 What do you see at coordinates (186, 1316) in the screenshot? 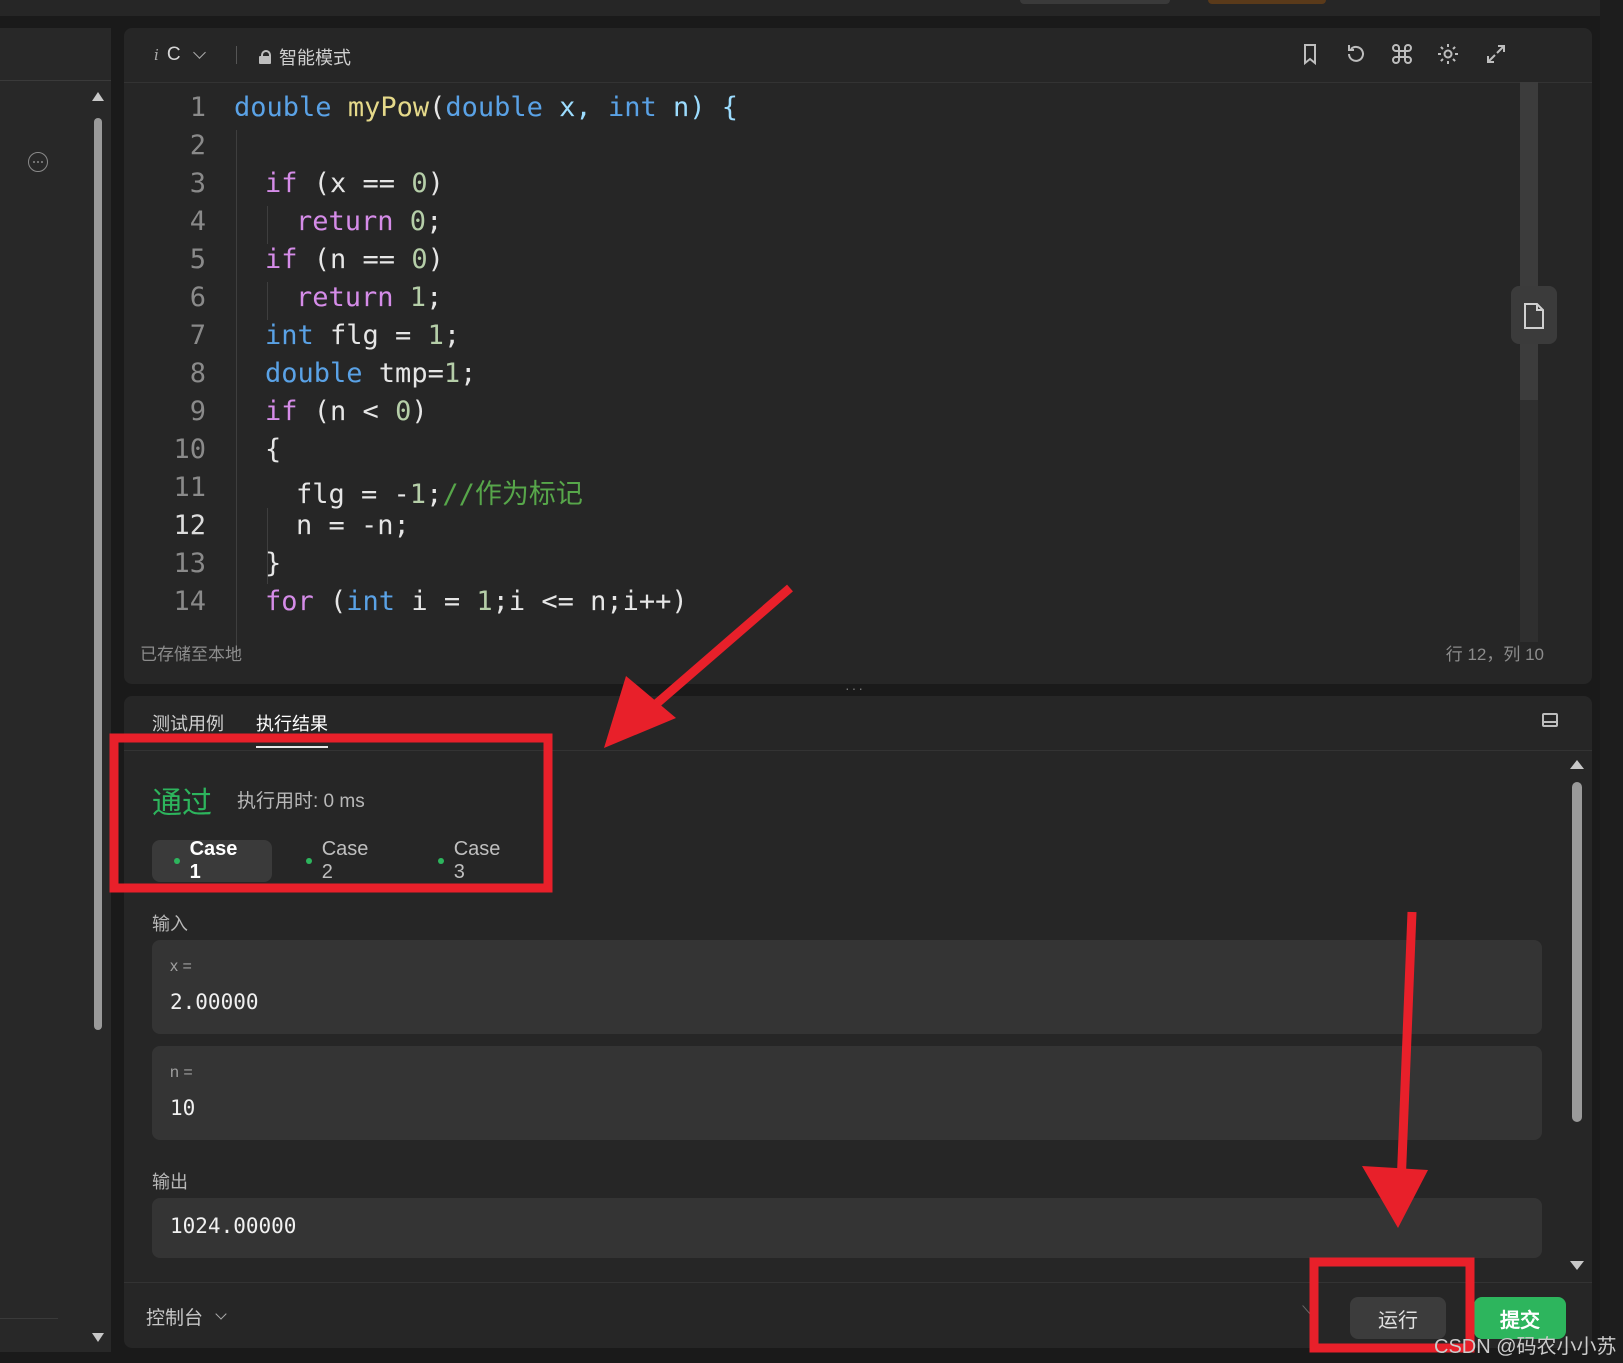
I see `console-toggle: 控制台` at bounding box center [186, 1316].